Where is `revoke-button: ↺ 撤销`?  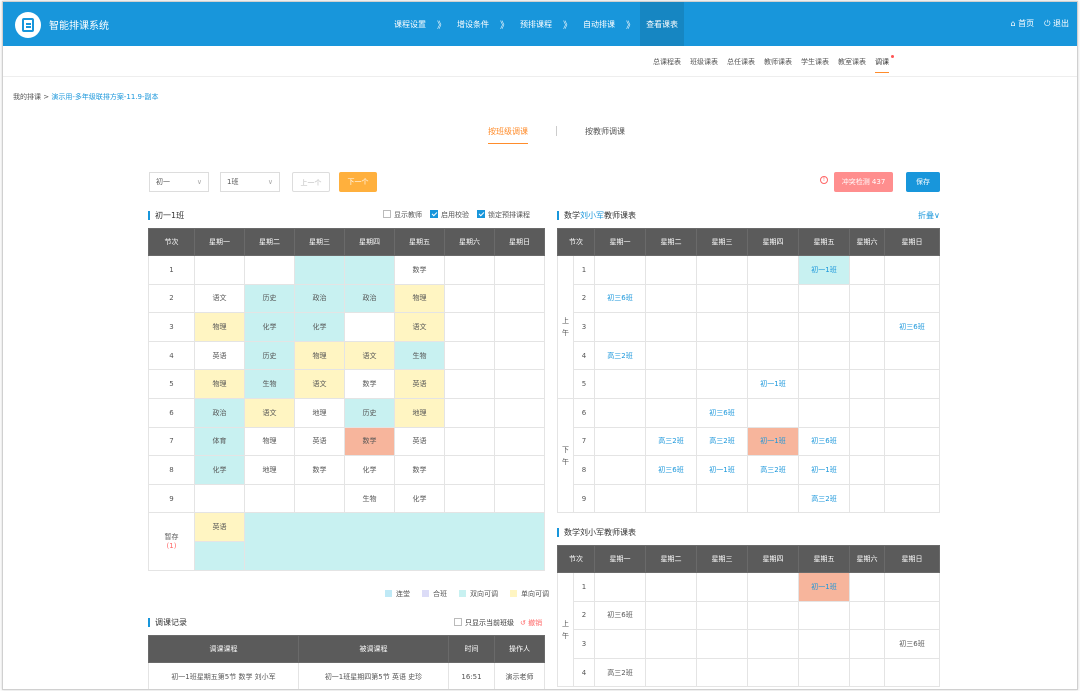 revoke-button: ↺ 撤销 is located at coordinates (531, 623).